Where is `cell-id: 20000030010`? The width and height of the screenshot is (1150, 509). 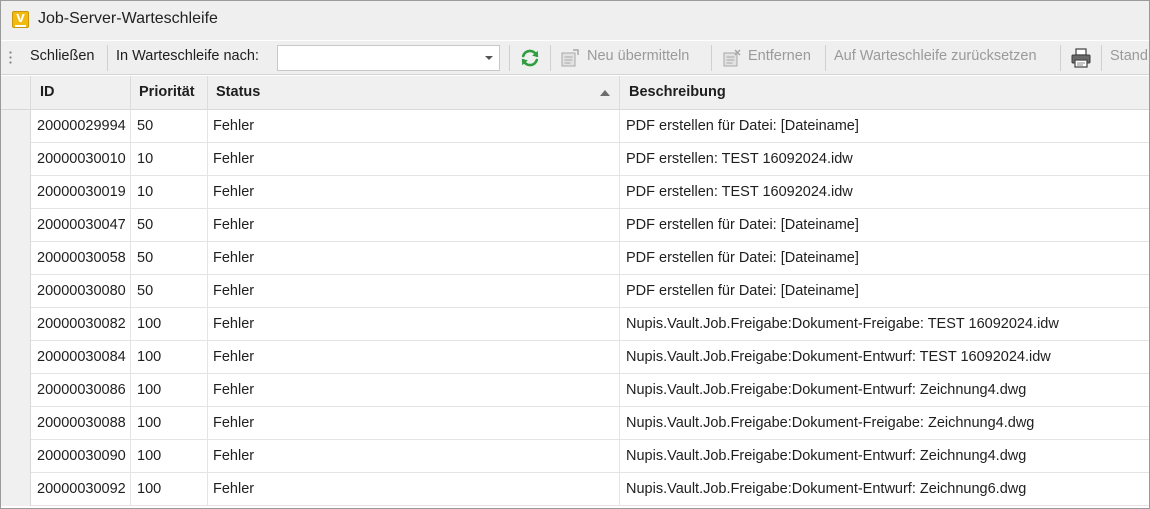
cell-id: 20000030010 is located at coordinates (81, 159).